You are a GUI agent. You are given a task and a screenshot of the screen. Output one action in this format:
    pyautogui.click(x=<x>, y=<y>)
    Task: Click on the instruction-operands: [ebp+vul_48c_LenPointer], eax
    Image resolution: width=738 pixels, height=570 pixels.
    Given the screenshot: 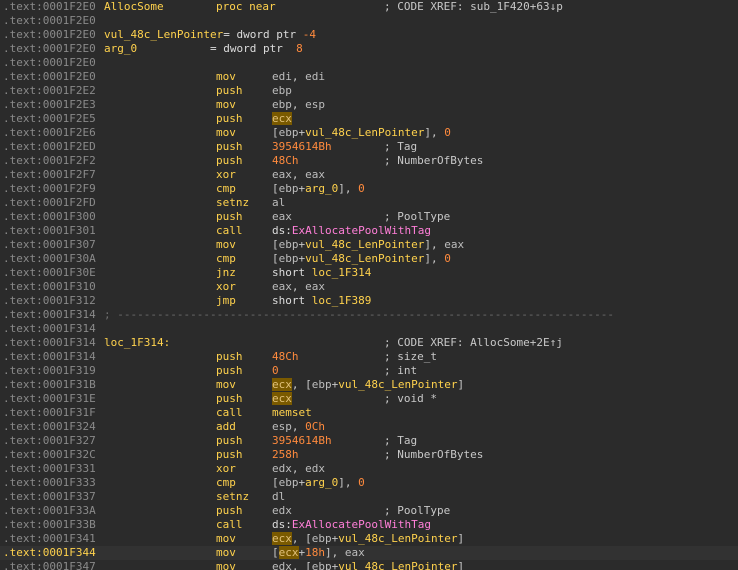 What is the action you would take?
    pyautogui.click(x=368, y=245)
    